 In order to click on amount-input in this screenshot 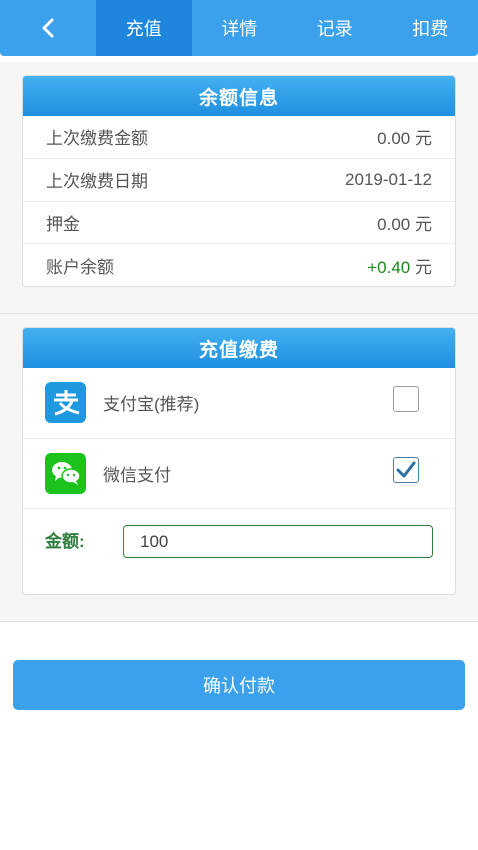, I will do `click(278, 541)`.